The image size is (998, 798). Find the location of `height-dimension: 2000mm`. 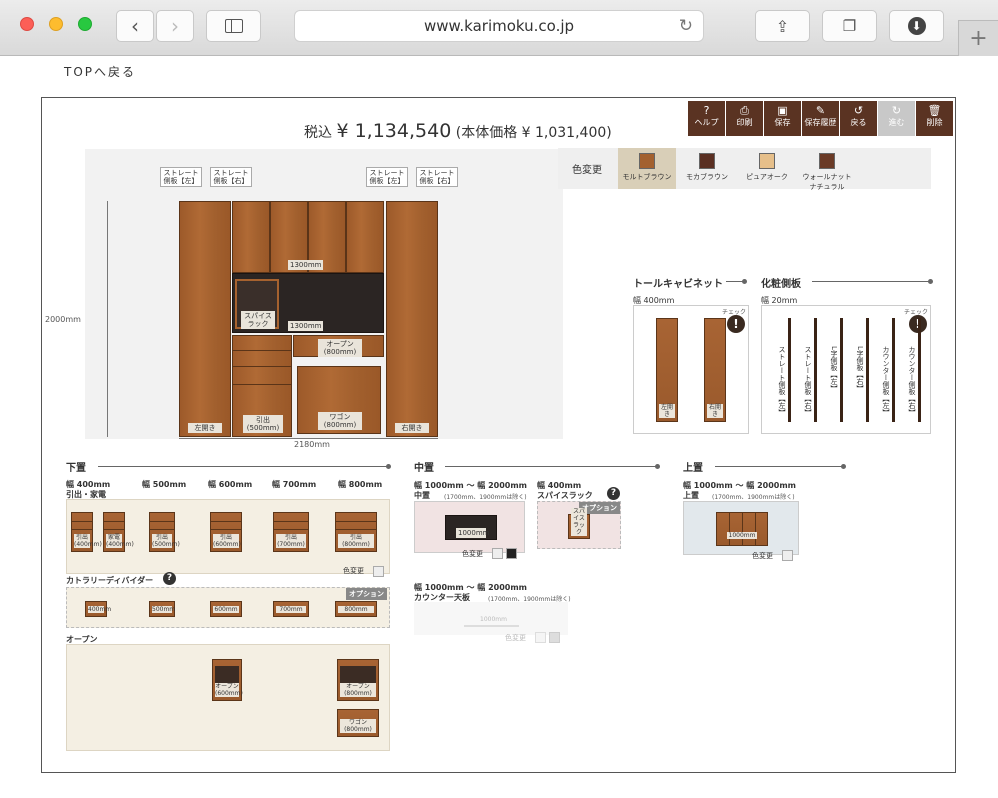

height-dimension: 2000mm is located at coordinates (63, 319).